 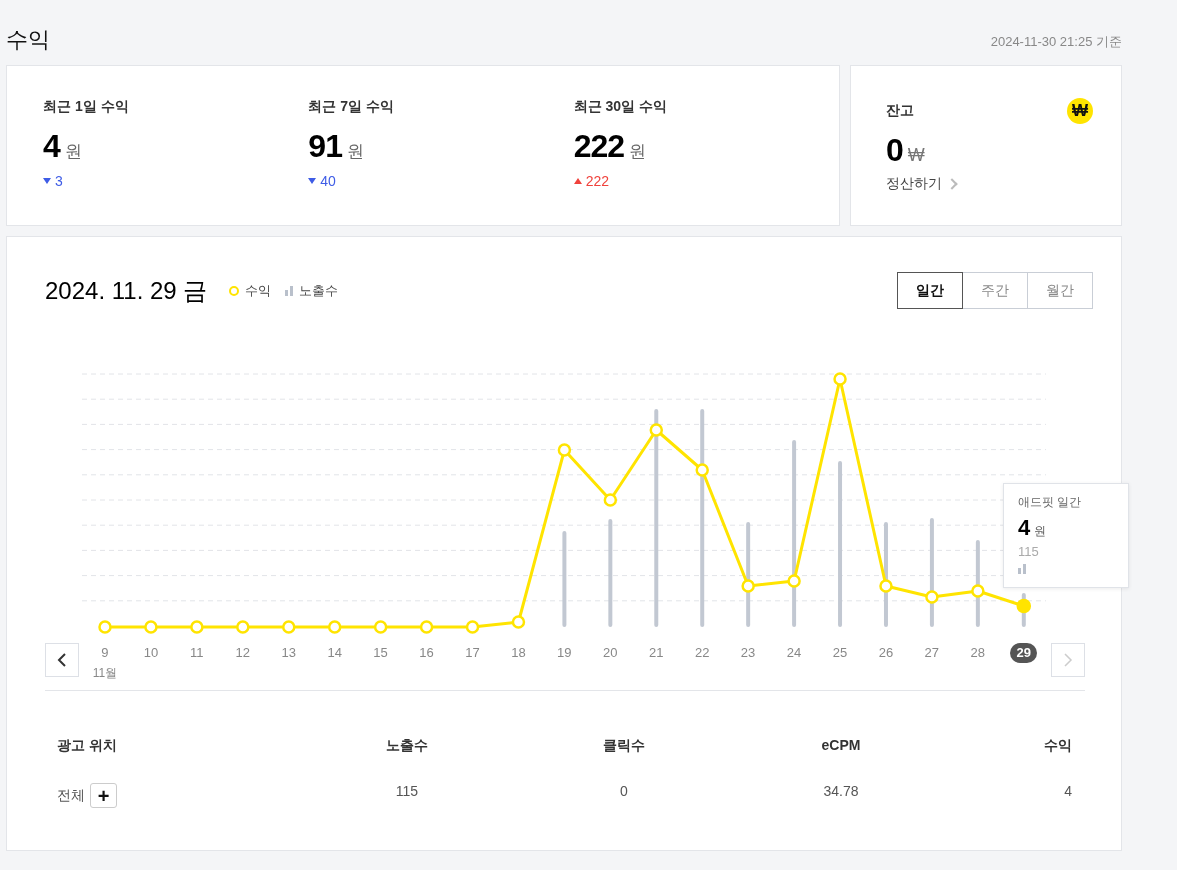 I want to click on chart-date: 2024. 11. 29 금, so click(x=126, y=290).